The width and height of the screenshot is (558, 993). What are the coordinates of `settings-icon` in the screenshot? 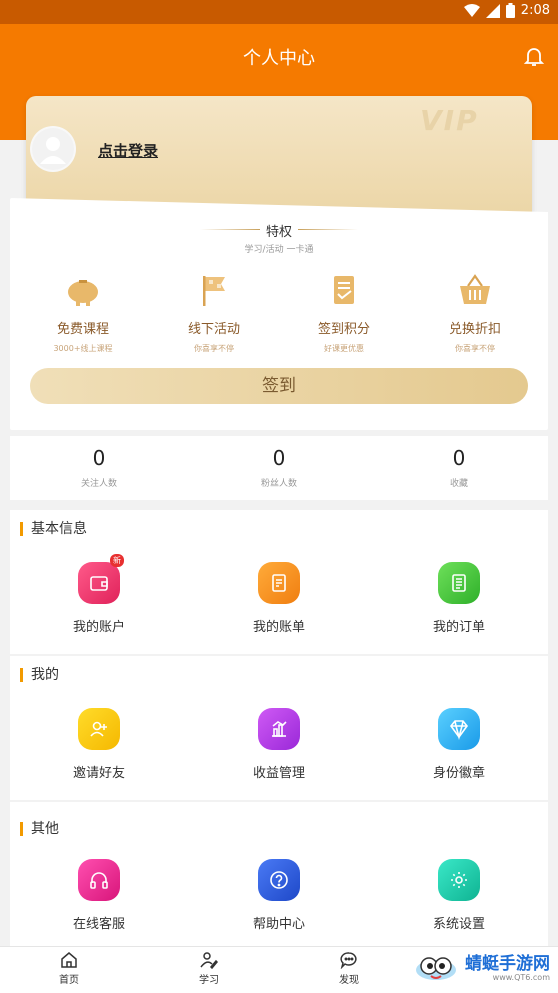 It's located at (459, 880).